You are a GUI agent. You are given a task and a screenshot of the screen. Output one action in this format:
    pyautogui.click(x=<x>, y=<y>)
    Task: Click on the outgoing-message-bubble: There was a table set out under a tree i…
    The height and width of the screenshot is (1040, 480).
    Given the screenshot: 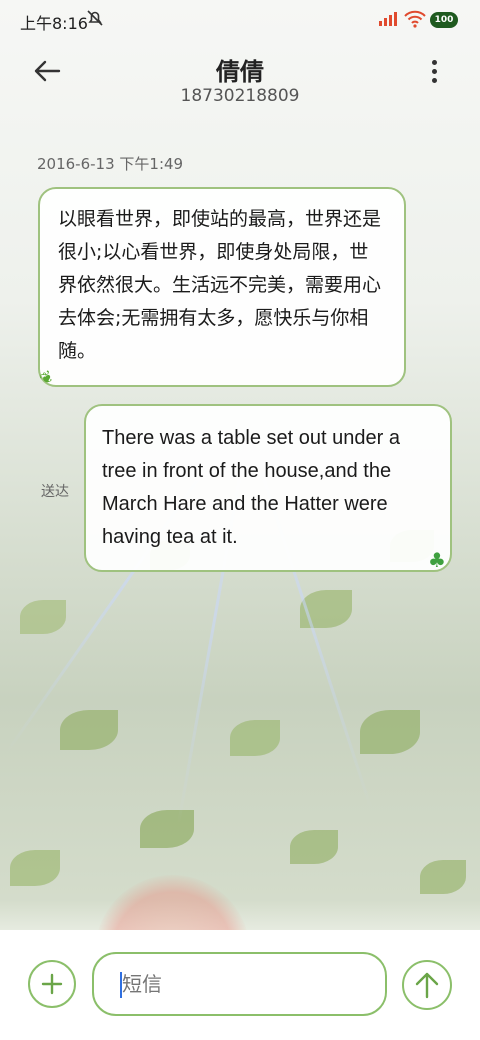 What is the action you would take?
    pyautogui.click(x=268, y=488)
    